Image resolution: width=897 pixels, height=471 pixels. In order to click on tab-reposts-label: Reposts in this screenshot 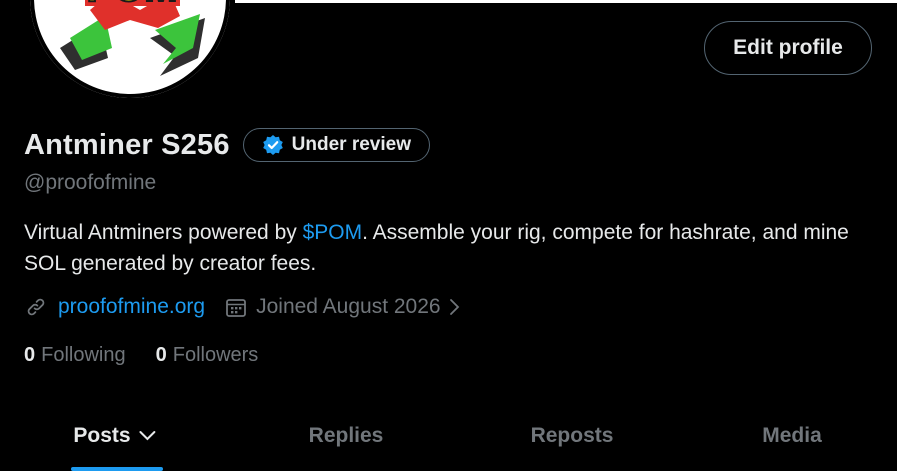, I will do `click(572, 435)`.